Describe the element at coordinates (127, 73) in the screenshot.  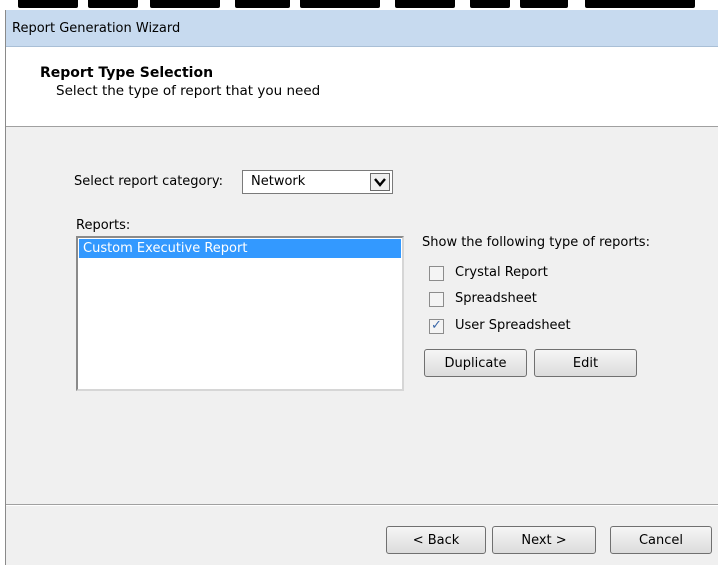
I see `page-title: Report Type Selection` at that location.